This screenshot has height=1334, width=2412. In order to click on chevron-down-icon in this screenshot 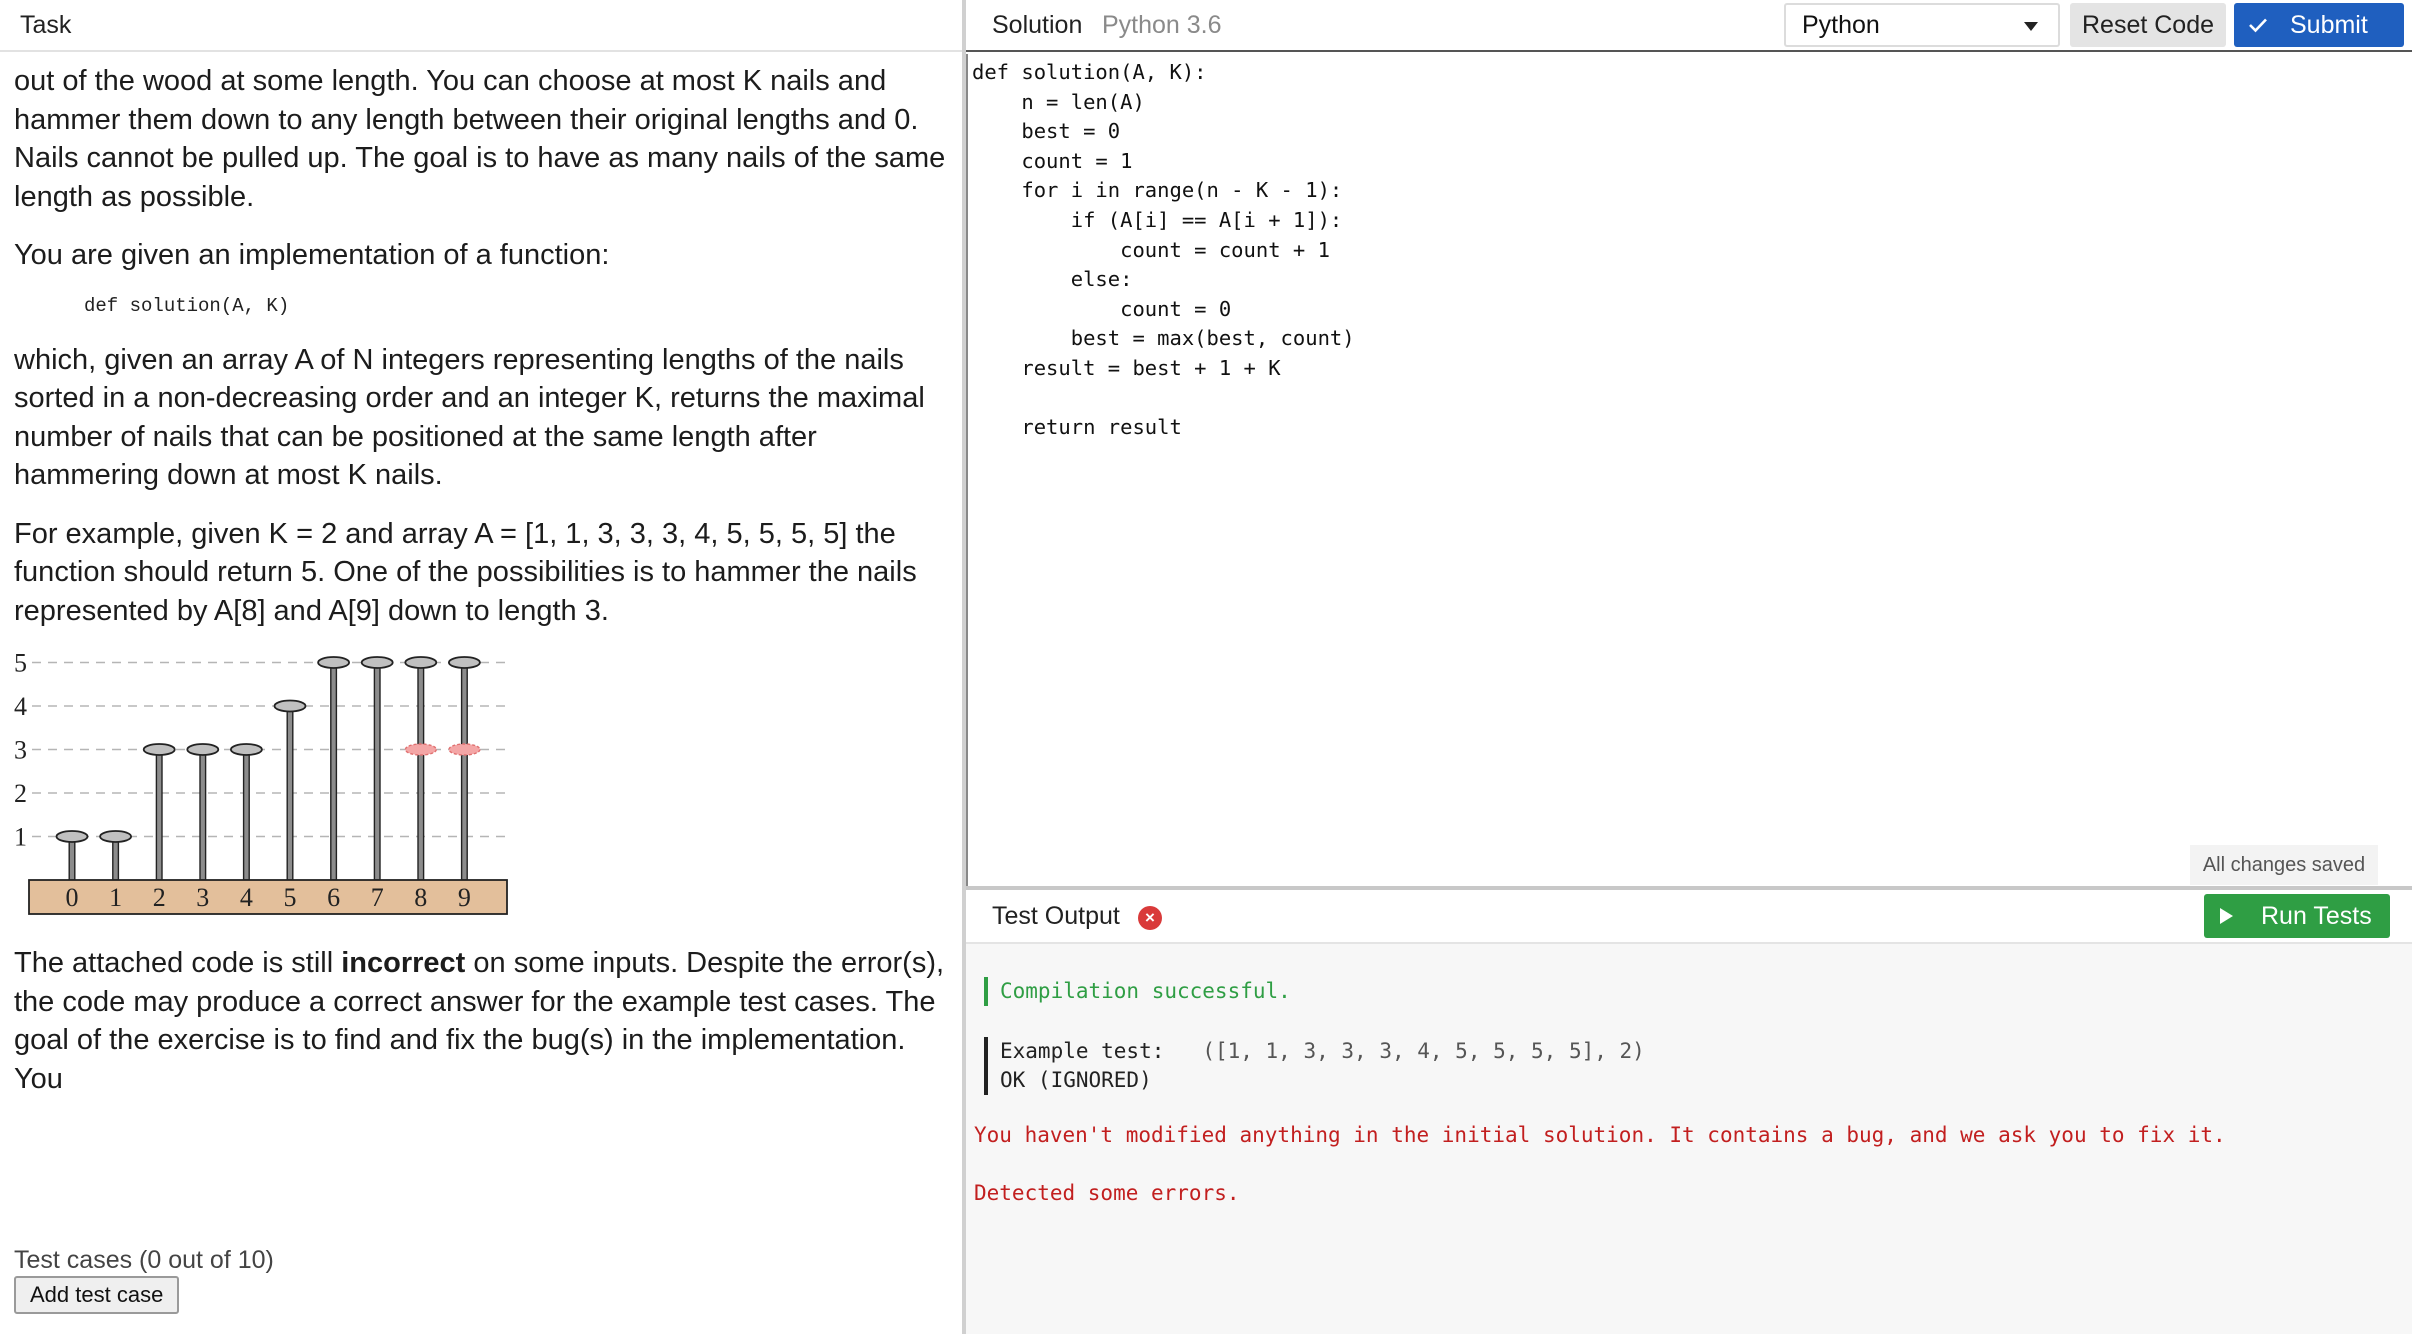, I will do `click(2031, 26)`.